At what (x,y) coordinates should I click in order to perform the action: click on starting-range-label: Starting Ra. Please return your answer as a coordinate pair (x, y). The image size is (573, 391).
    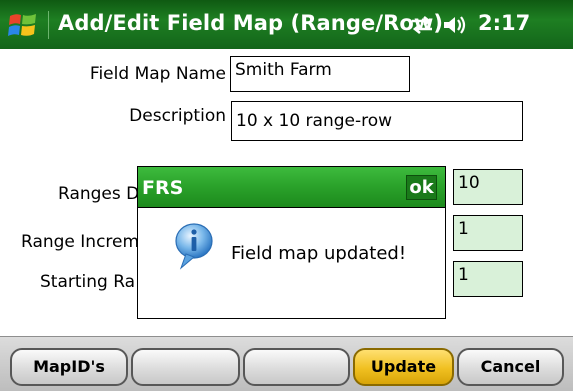
    Looking at the image, I should click on (88, 282).